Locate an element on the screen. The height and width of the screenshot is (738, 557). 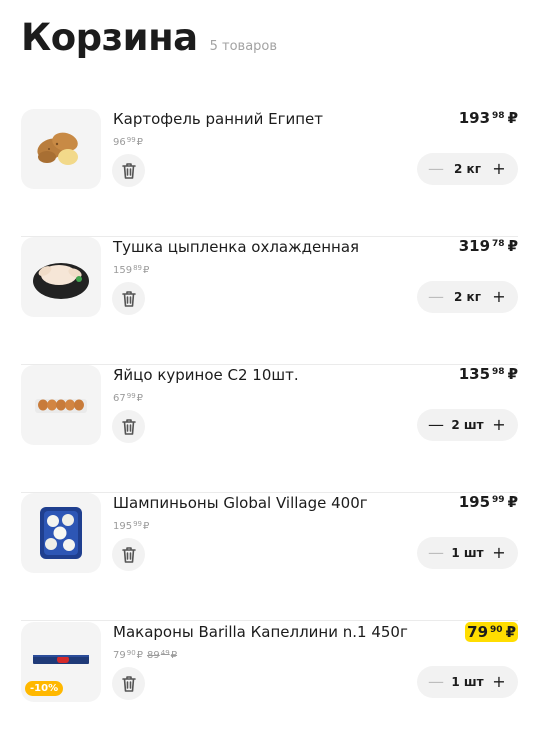
product-image: -10% is located at coordinates (61, 662).